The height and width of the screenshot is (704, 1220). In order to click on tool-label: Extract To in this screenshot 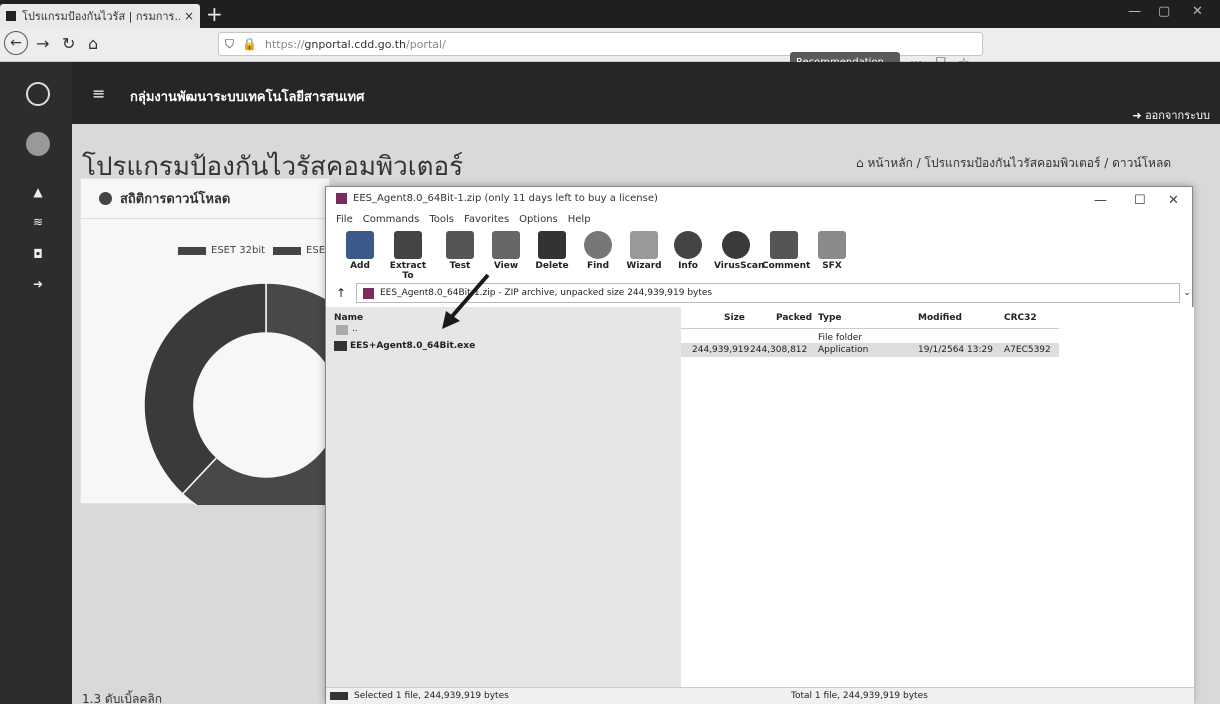, I will do `click(408, 271)`.